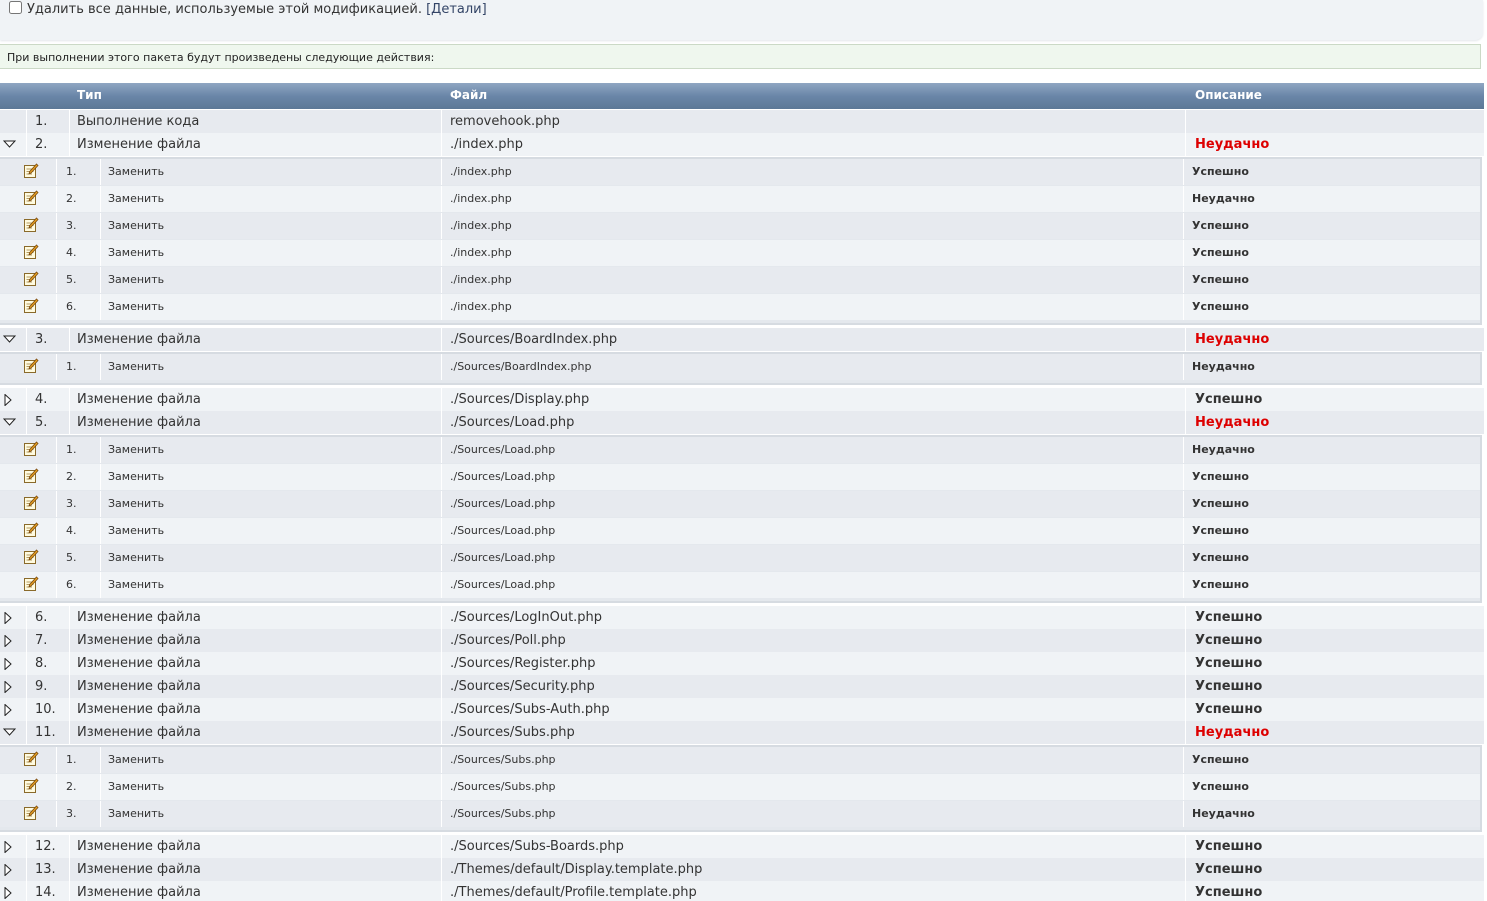 The height and width of the screenshot is (901, 1487). What do you see at coordinates (486, 144) in the screenshot?
I see `file-path: ./index.php` at bounding box center [486, 144].